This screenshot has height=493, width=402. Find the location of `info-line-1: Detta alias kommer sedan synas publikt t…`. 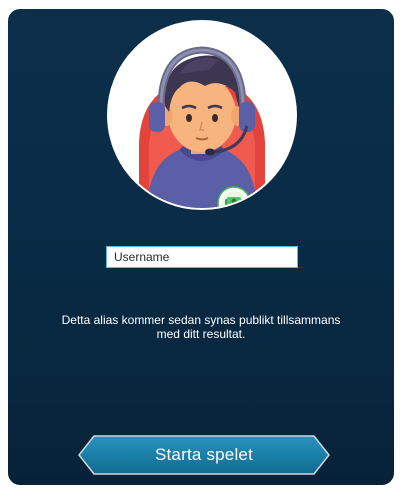

info-line-1: Detta alias kommer sedan synas publikt t… is located at coordinates (201, 320).